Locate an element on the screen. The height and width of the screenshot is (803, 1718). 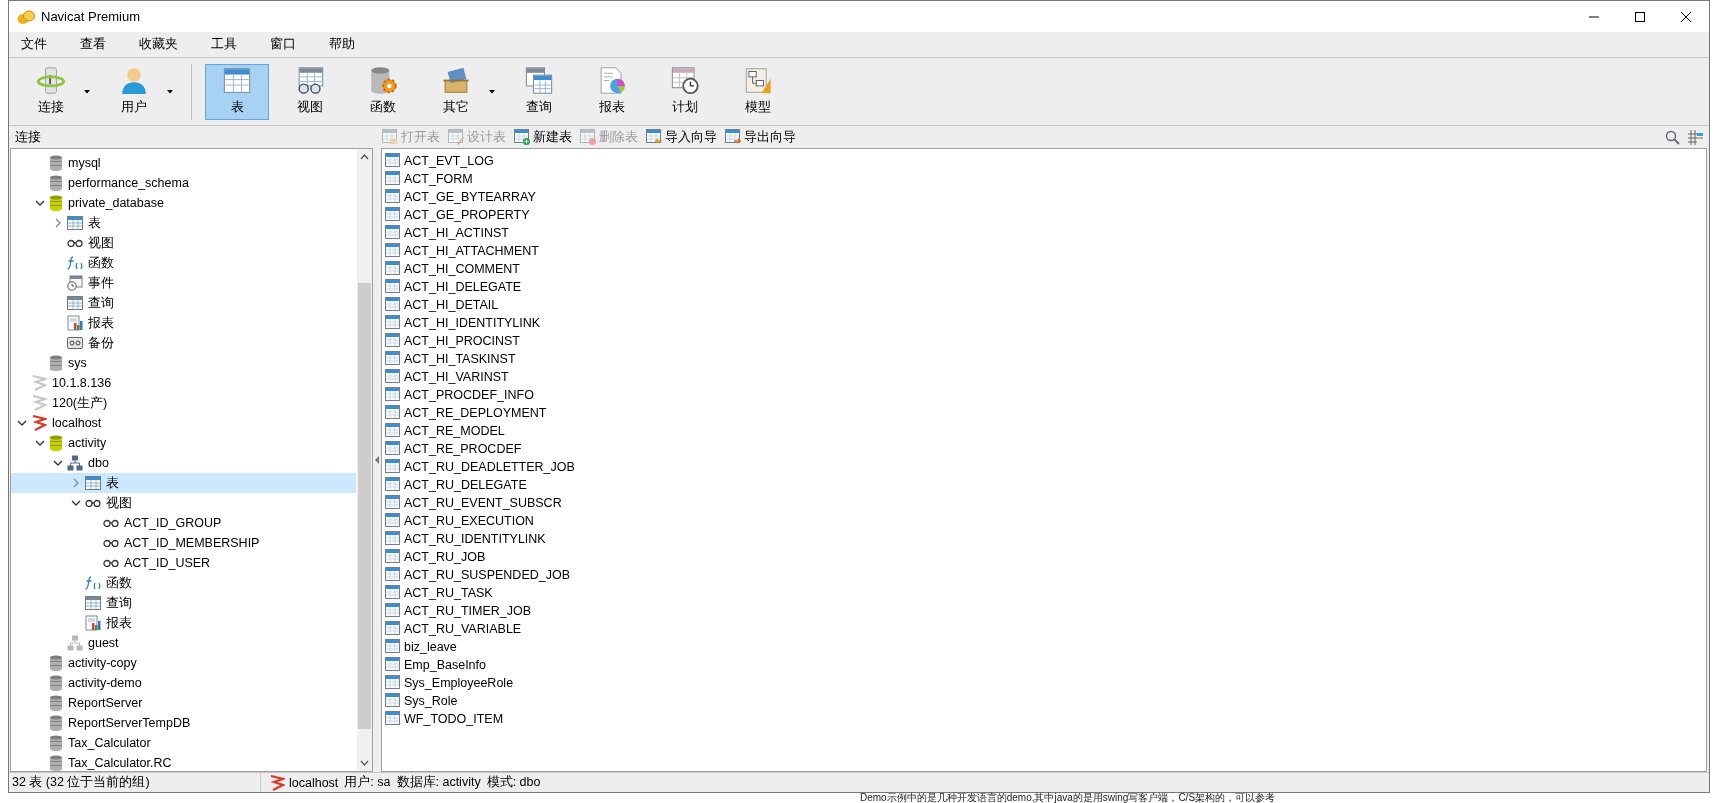
menu-item: 查看 is located at coordinates (95, 44).